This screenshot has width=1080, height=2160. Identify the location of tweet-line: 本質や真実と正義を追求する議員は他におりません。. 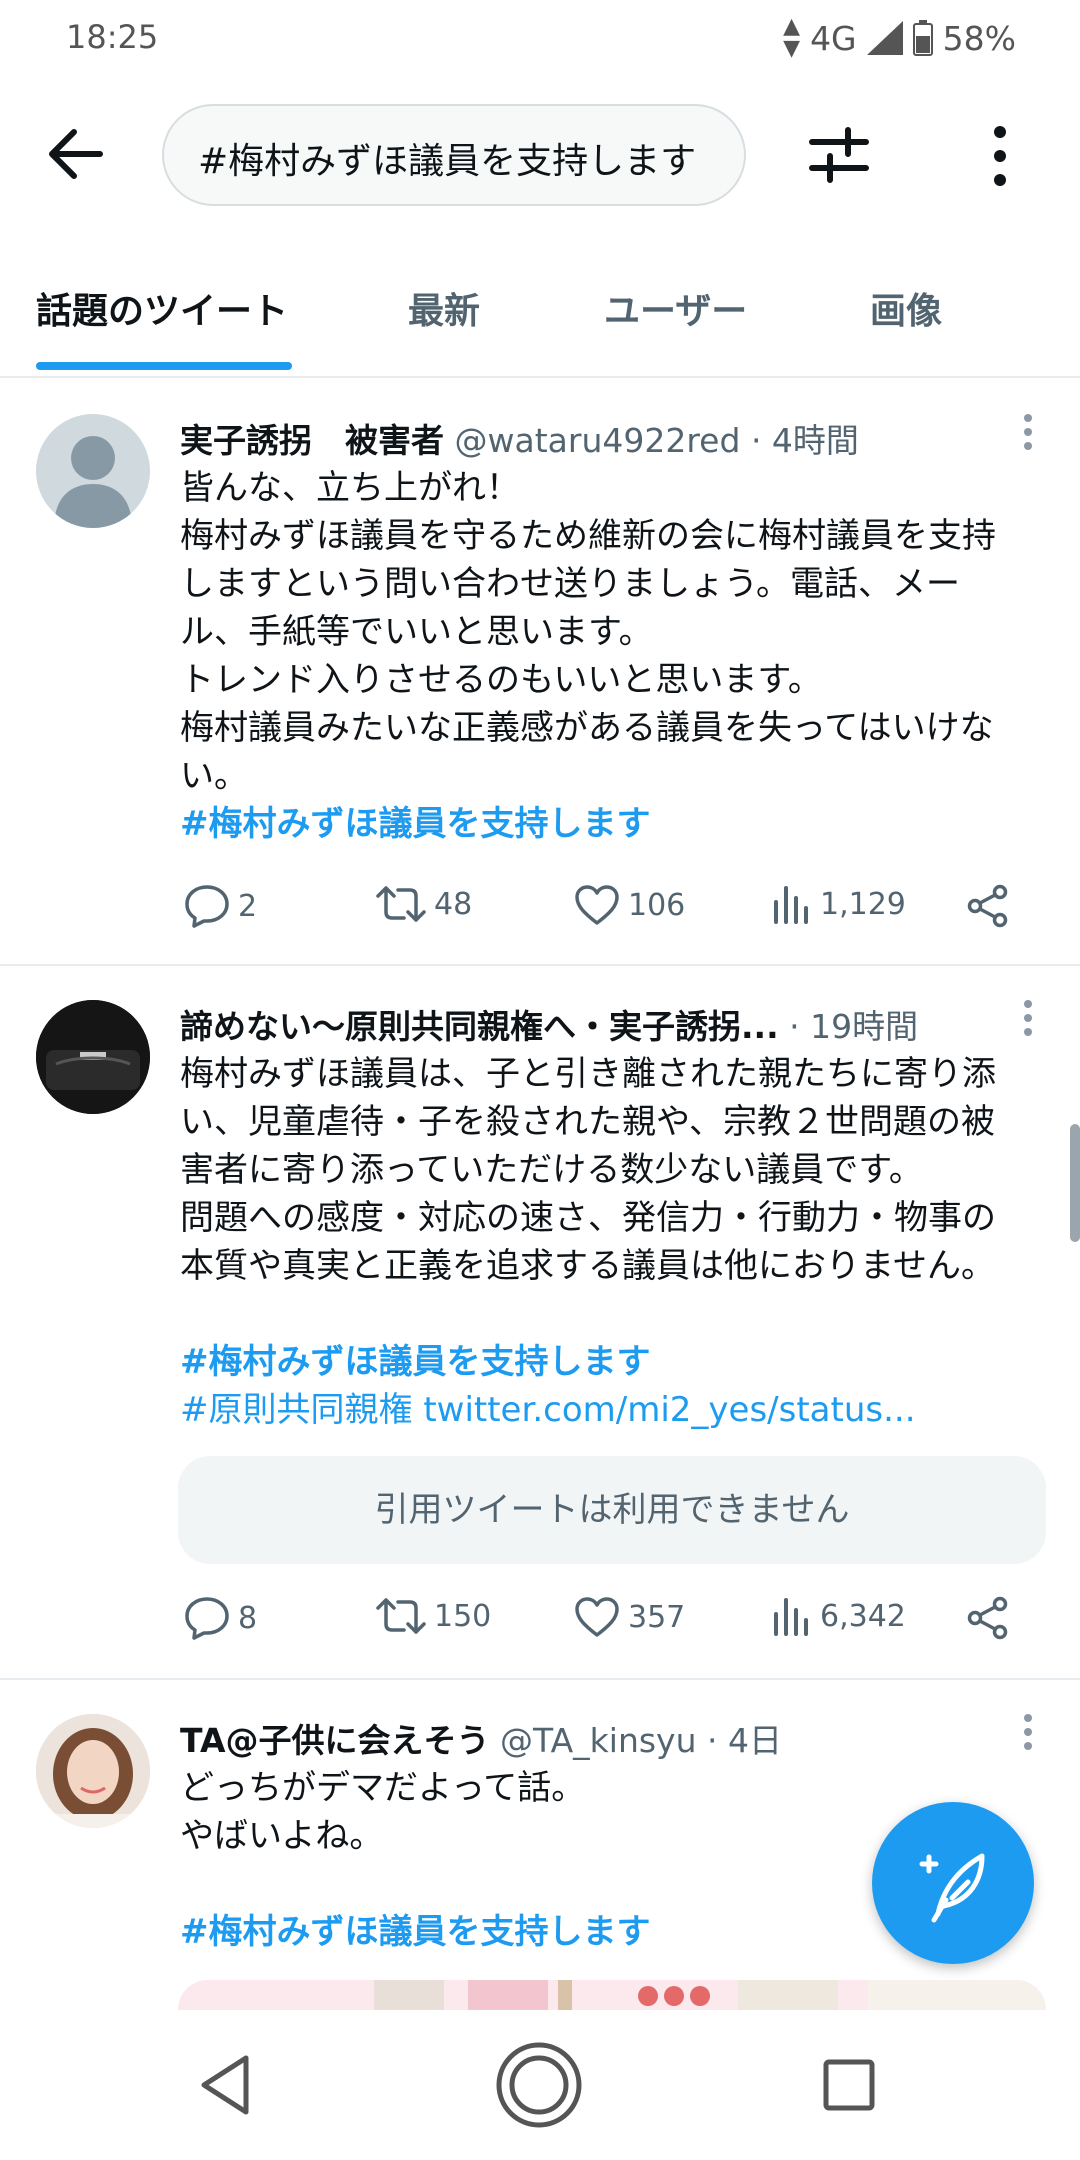
(587, 1266).